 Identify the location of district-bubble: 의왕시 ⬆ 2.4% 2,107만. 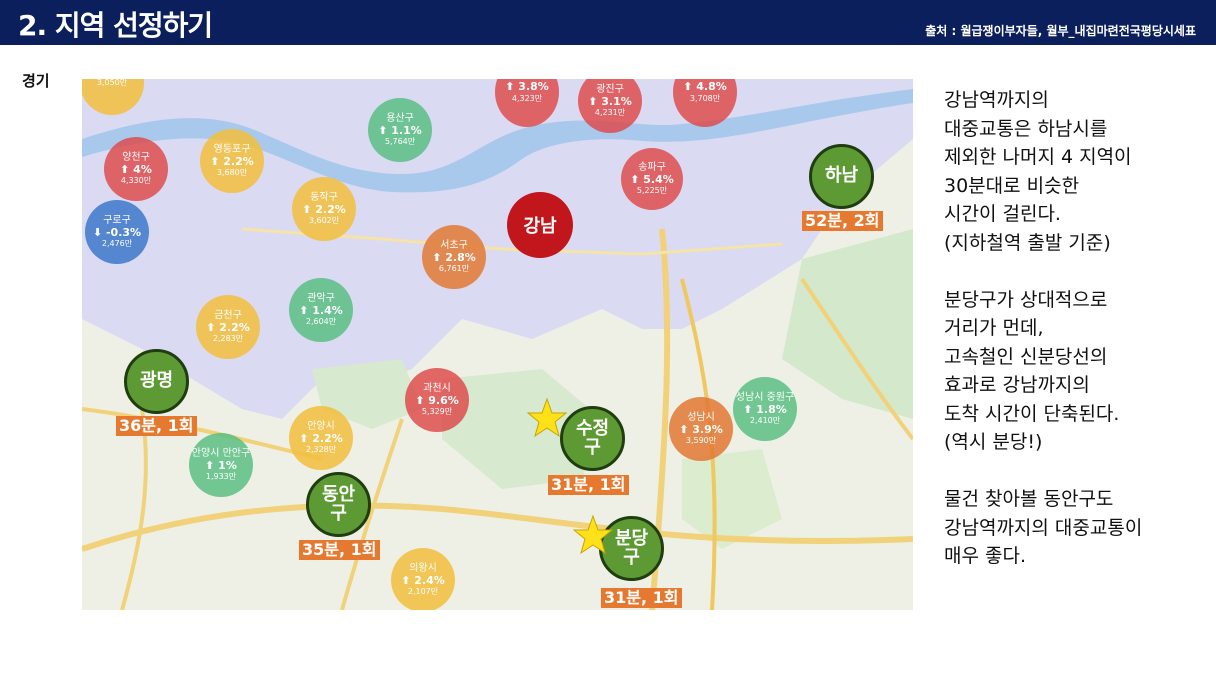
(423, 579).